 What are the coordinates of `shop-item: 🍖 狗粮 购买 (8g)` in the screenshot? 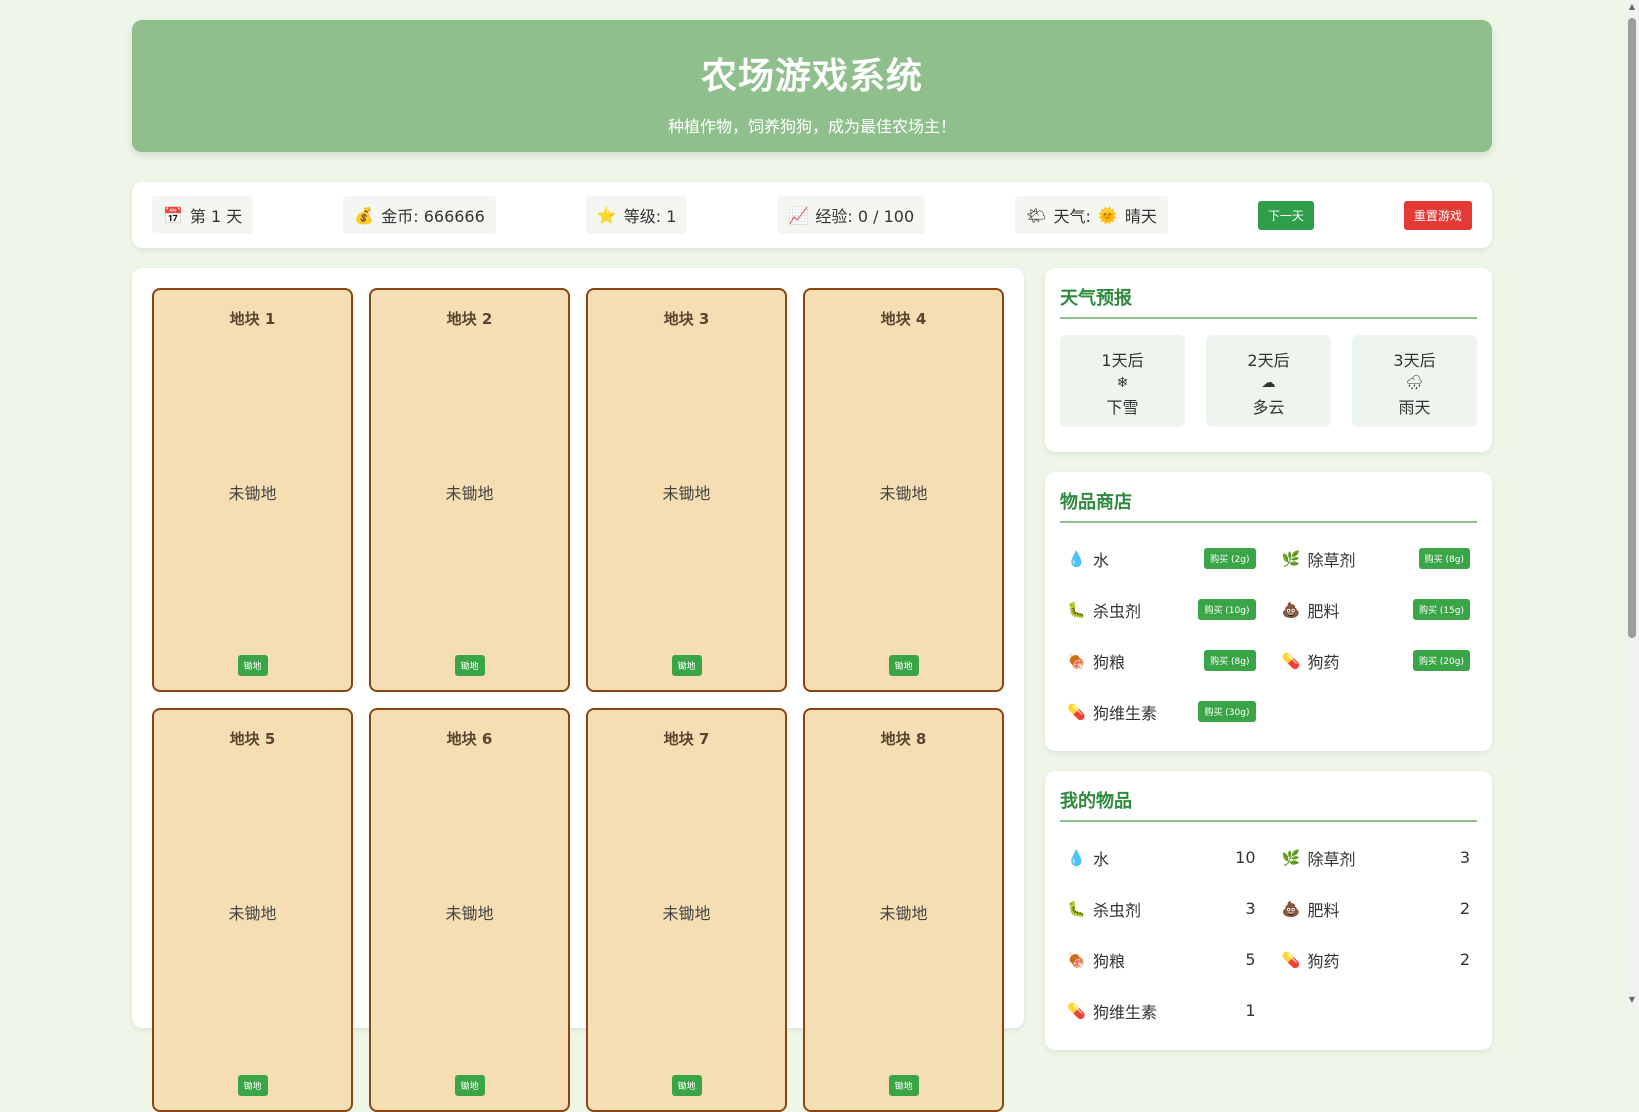 It's located at (1161, 660).